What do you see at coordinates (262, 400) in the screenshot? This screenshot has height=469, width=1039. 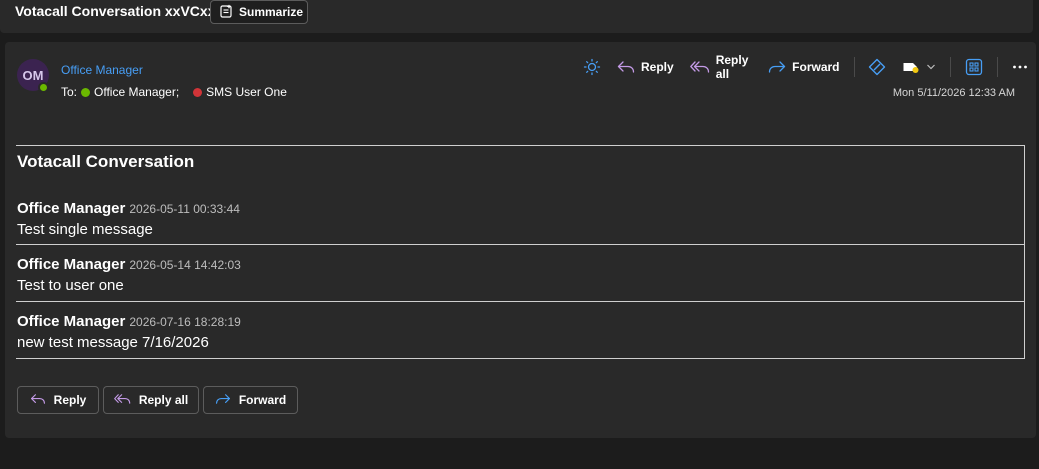 I see `footer-forward-label: Forward` at bounding box center [262, 400].